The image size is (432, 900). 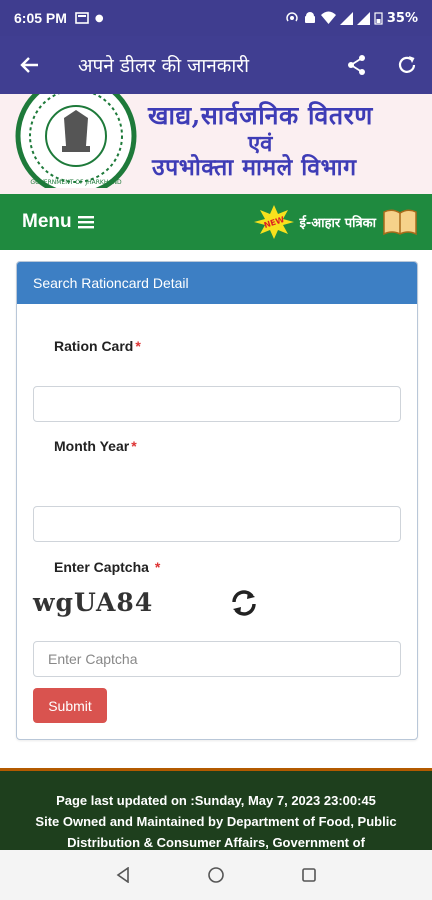 I want to click on status-time: 6:05 PM, so click(x=40, y=18).